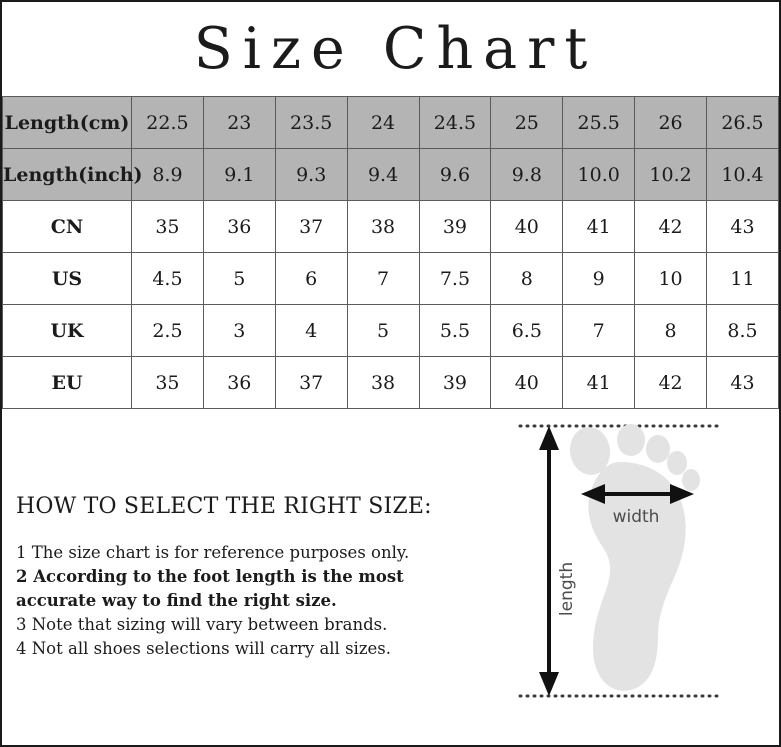 This screenshot has height=747, width=781. I want to click on cell-cn-3: 38, so click(383, 226).